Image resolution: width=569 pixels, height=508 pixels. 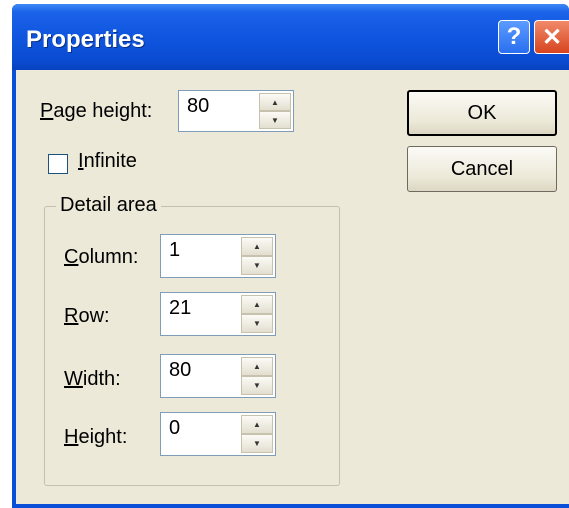 I want to click on width-spin-down: ▼, so click(x=257, y=385).